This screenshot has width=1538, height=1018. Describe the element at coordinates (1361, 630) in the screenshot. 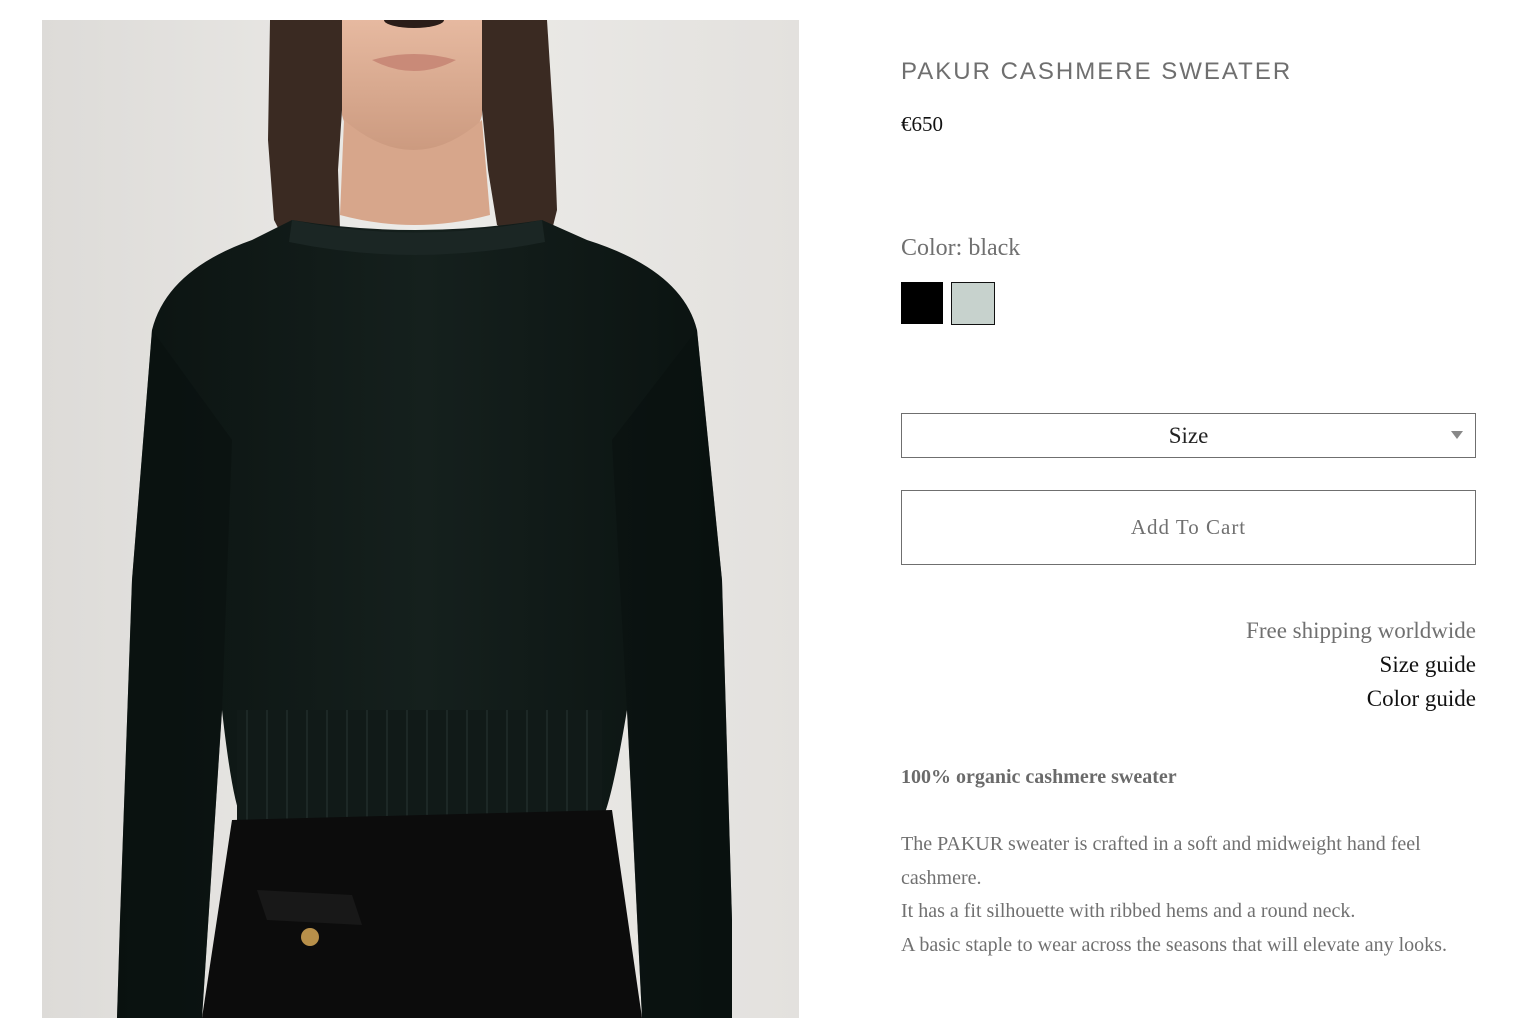

I see `free-shipping-text: Free shipping worldwide` at that location.